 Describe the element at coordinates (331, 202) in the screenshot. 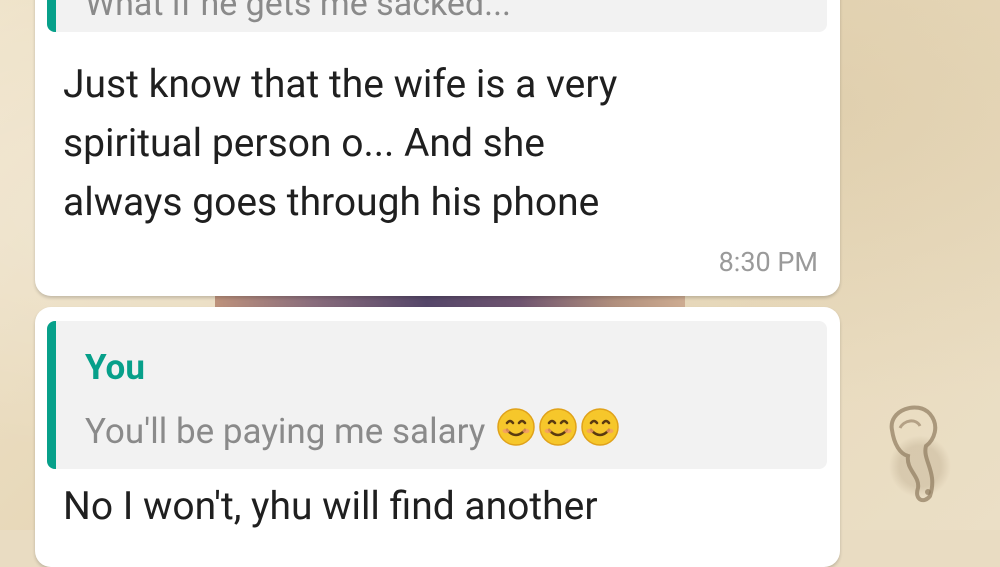

I see `message-line: always goes through his phone` at that location.